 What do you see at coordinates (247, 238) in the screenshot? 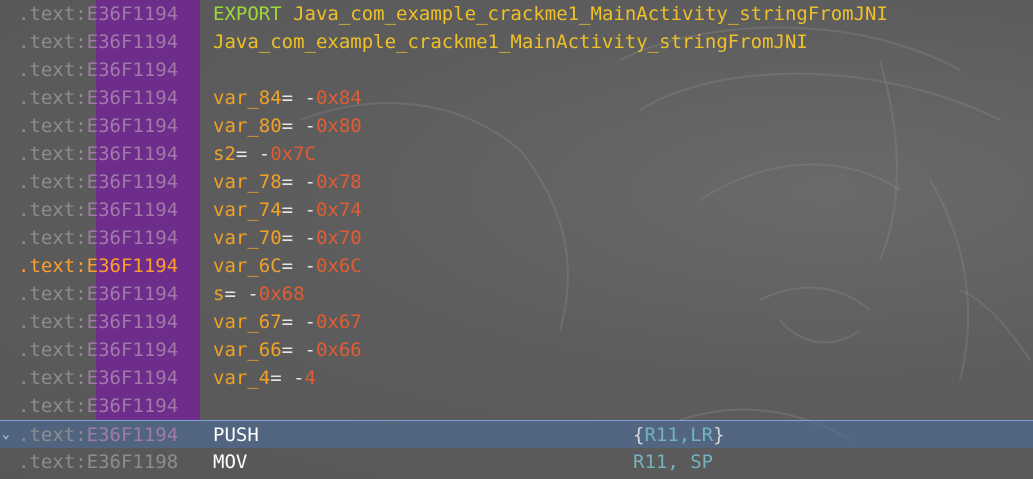
I see `stack-variable-name: var_70` at bounding box center [247, 238].